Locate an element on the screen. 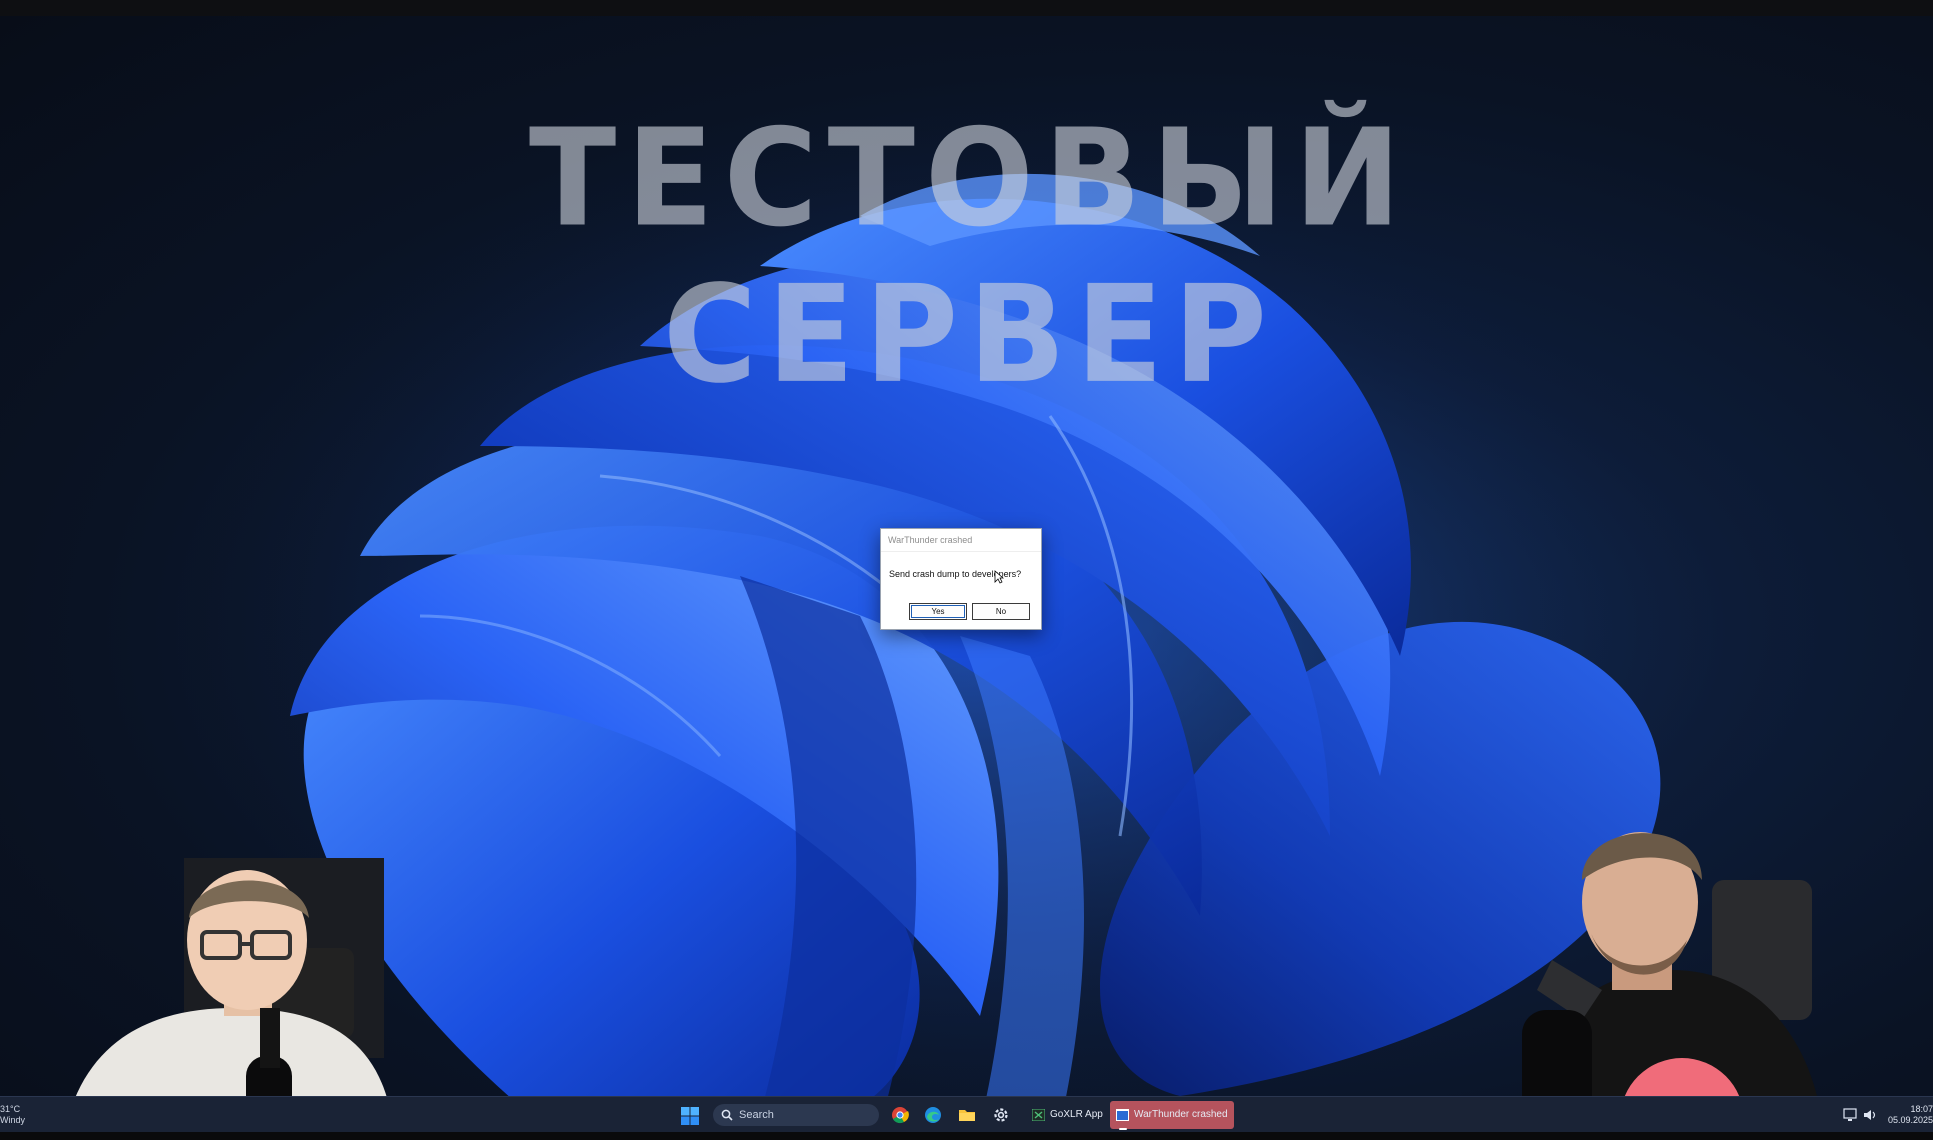 This screenshot has width=1933, height=1140. system-tray is located at coordinates (1862, 1115).